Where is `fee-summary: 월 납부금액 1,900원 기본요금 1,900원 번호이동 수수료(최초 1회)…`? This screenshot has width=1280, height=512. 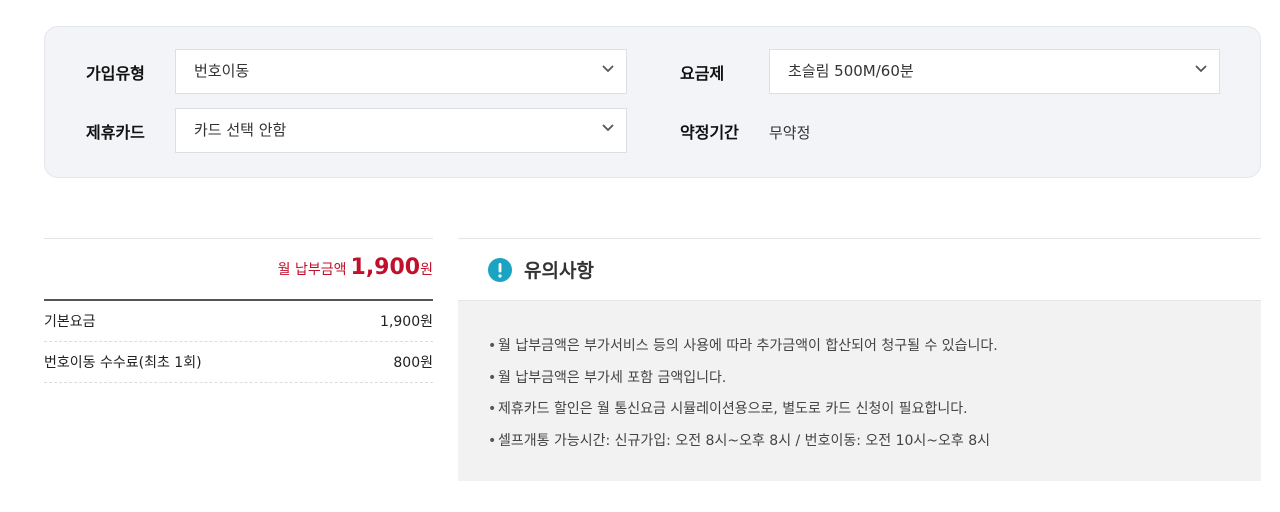 fee-summary: 월 납부금액 1,900원 기본요금 1,900원 번호이동 수수료(최초 1회)… is located at coordinates (238, 310).